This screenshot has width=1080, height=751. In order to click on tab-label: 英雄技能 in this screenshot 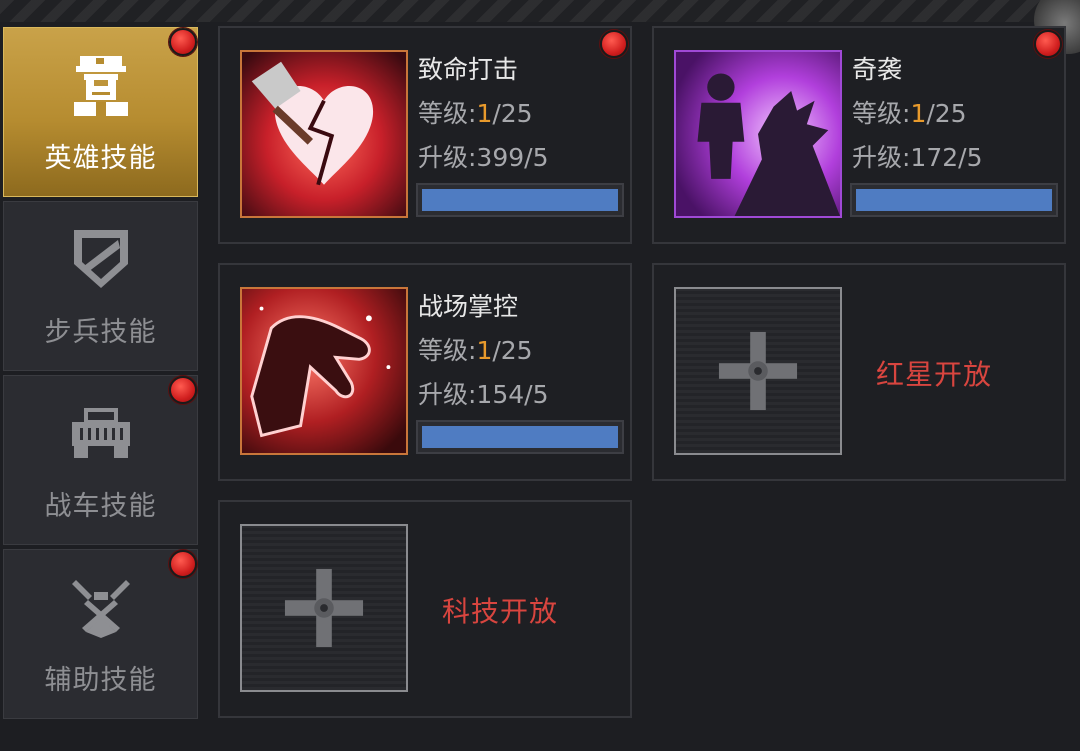, I will do `click(100, 158)`.